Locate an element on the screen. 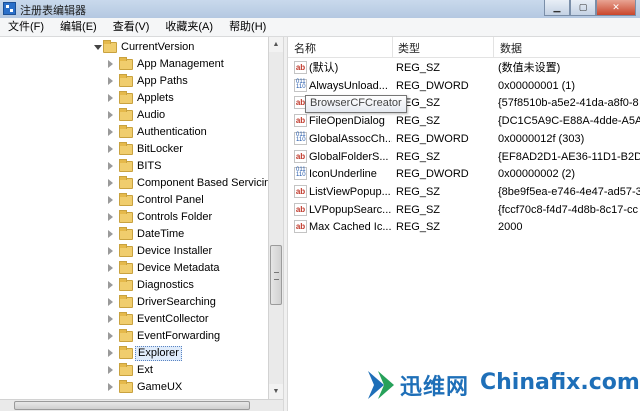 Image resolution: width=640 pixels, height=411 pixels. tree-node-applets: Applets is located at coordinates (134, 98).